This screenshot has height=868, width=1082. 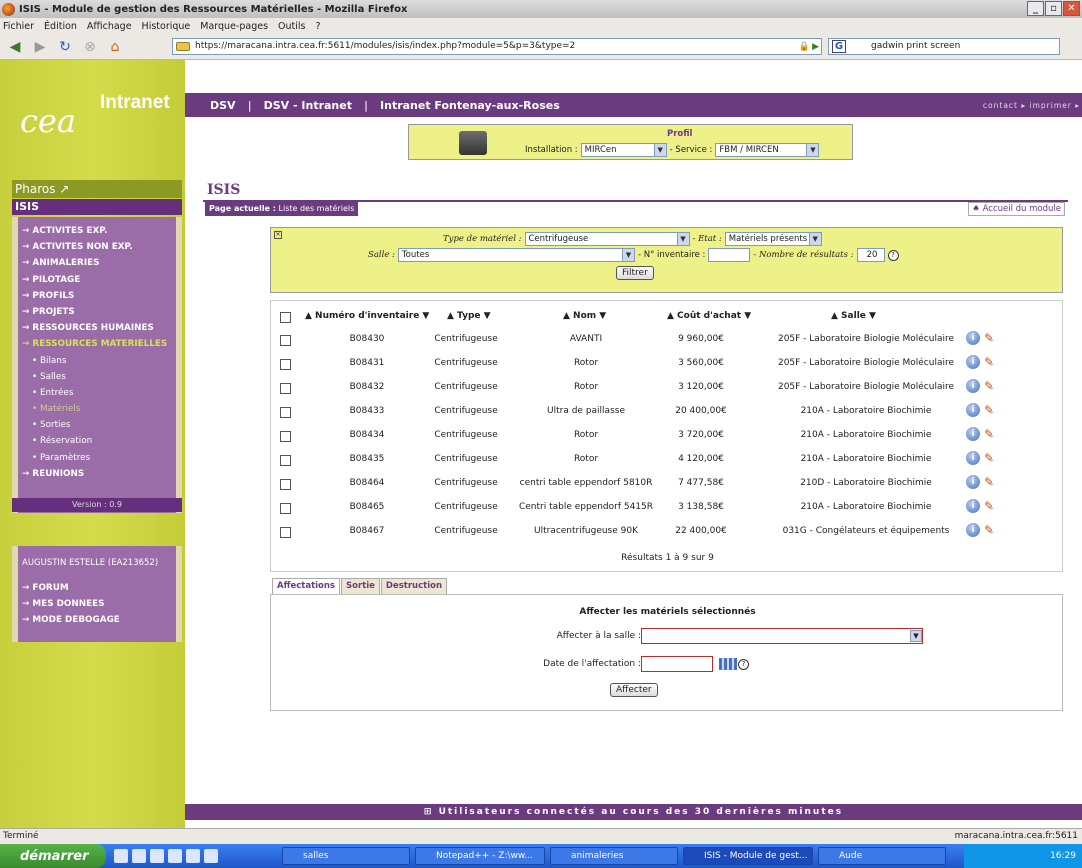 I want to click on type-select: Centrifugeuse ▼, so click(x=607, y=239).